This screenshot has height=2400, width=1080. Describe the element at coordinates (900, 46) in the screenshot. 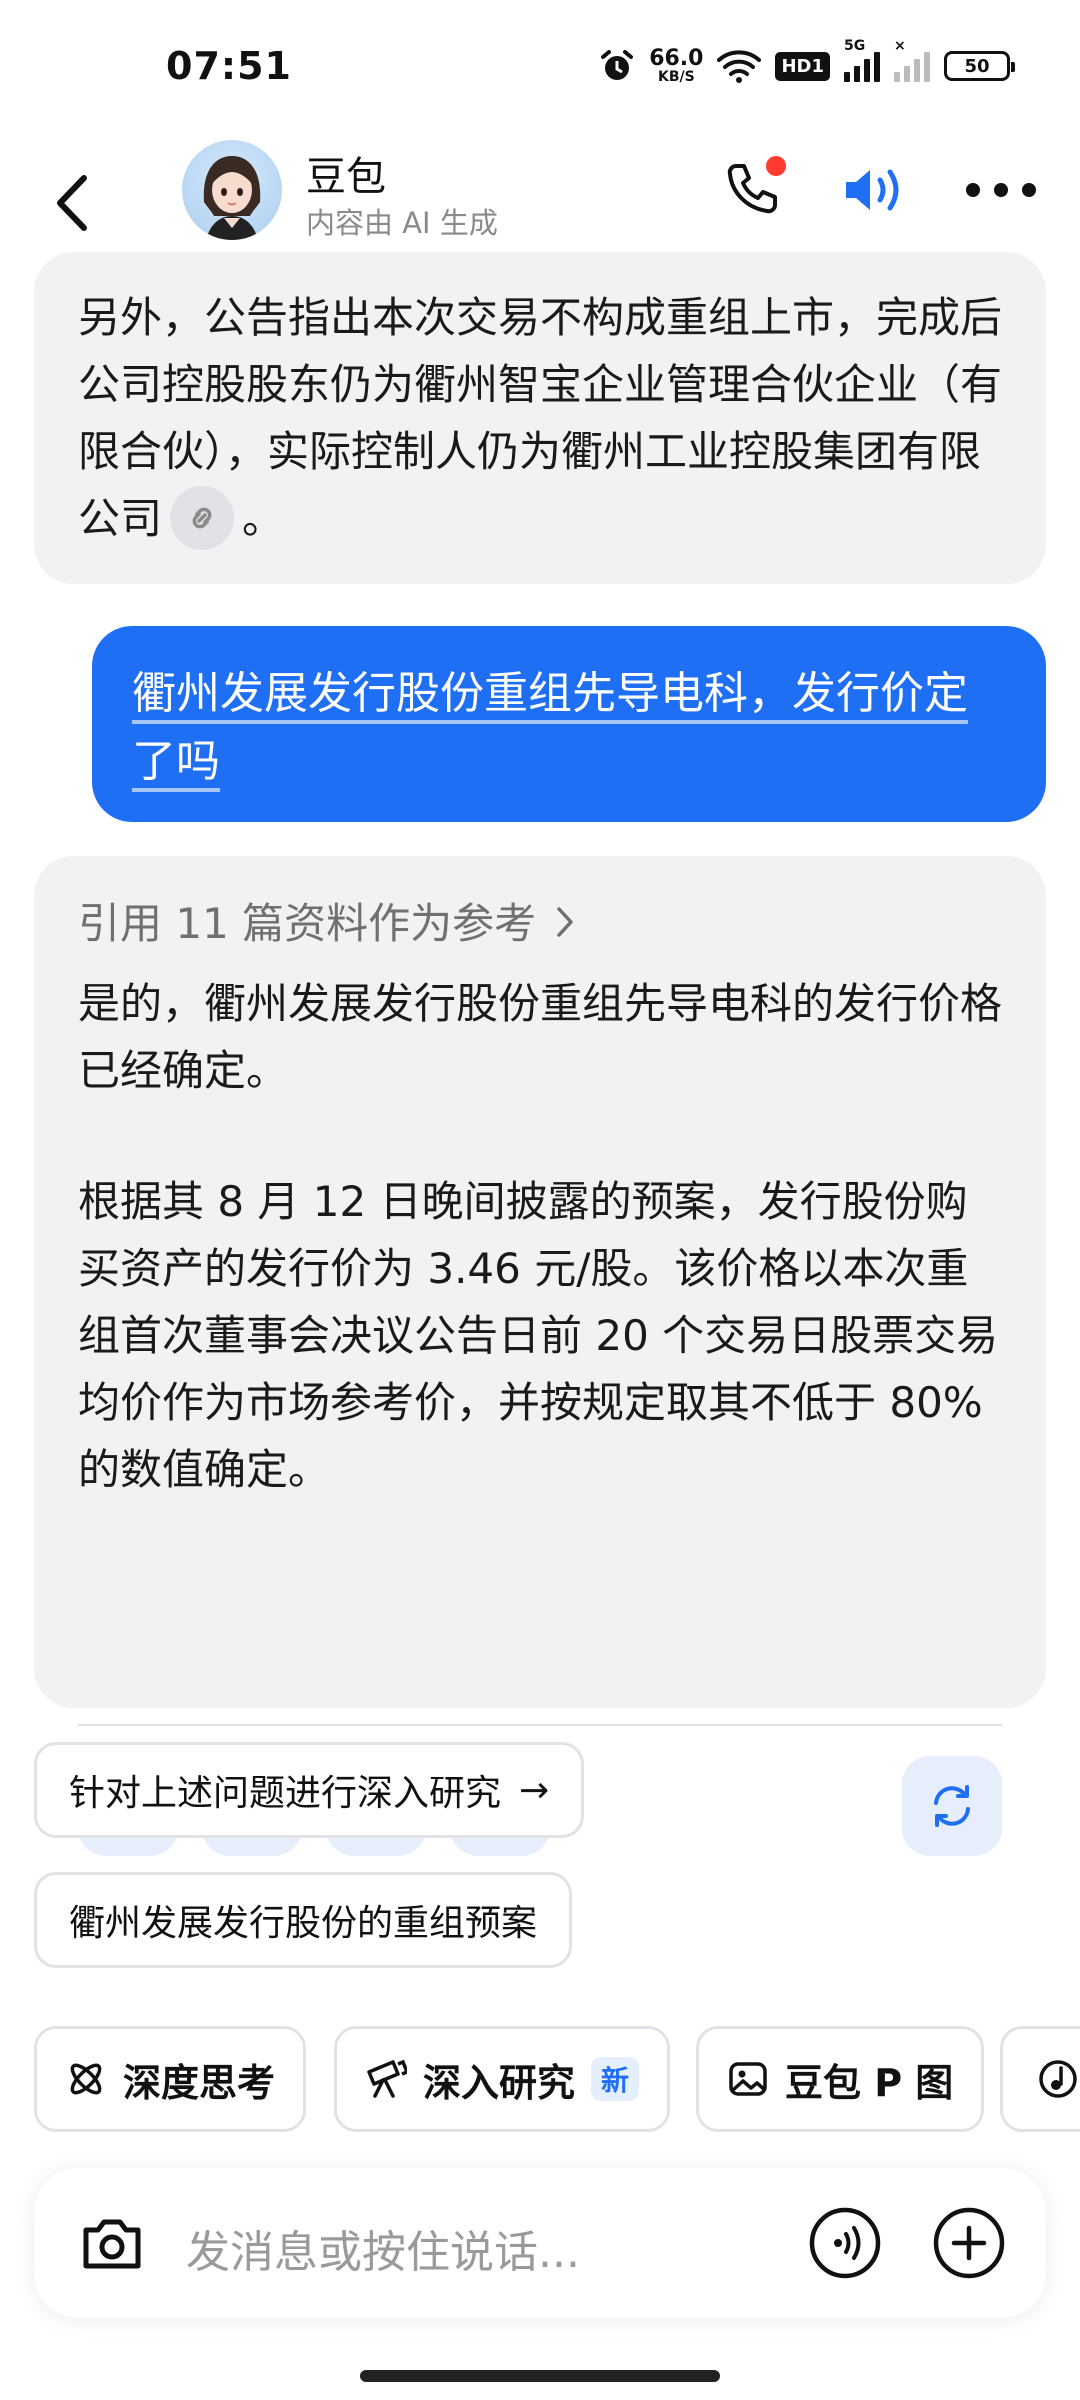

I see `signal-sim2-tag: ×` at that location.